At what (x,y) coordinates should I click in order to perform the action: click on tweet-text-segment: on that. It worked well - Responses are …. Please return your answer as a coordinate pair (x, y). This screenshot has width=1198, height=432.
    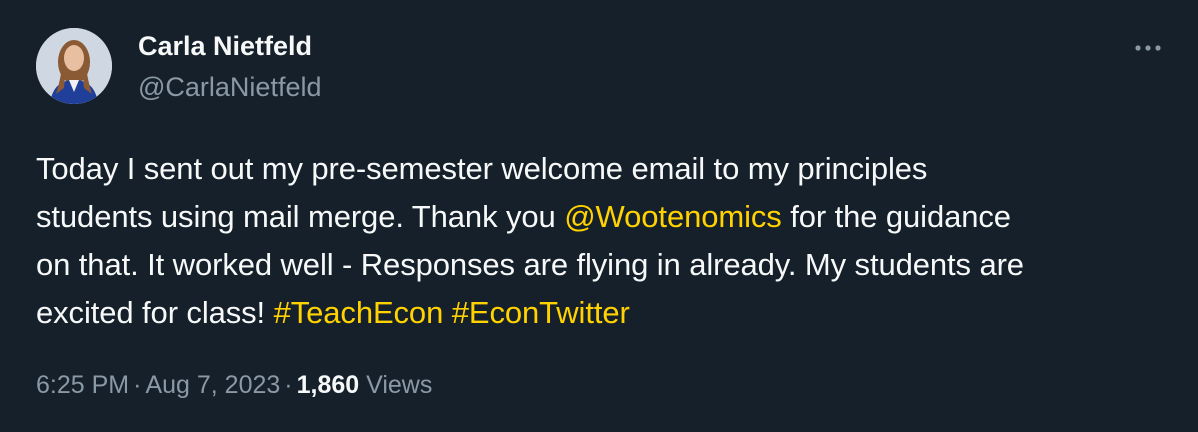
    Looking at the image, I should click on (530, 264).